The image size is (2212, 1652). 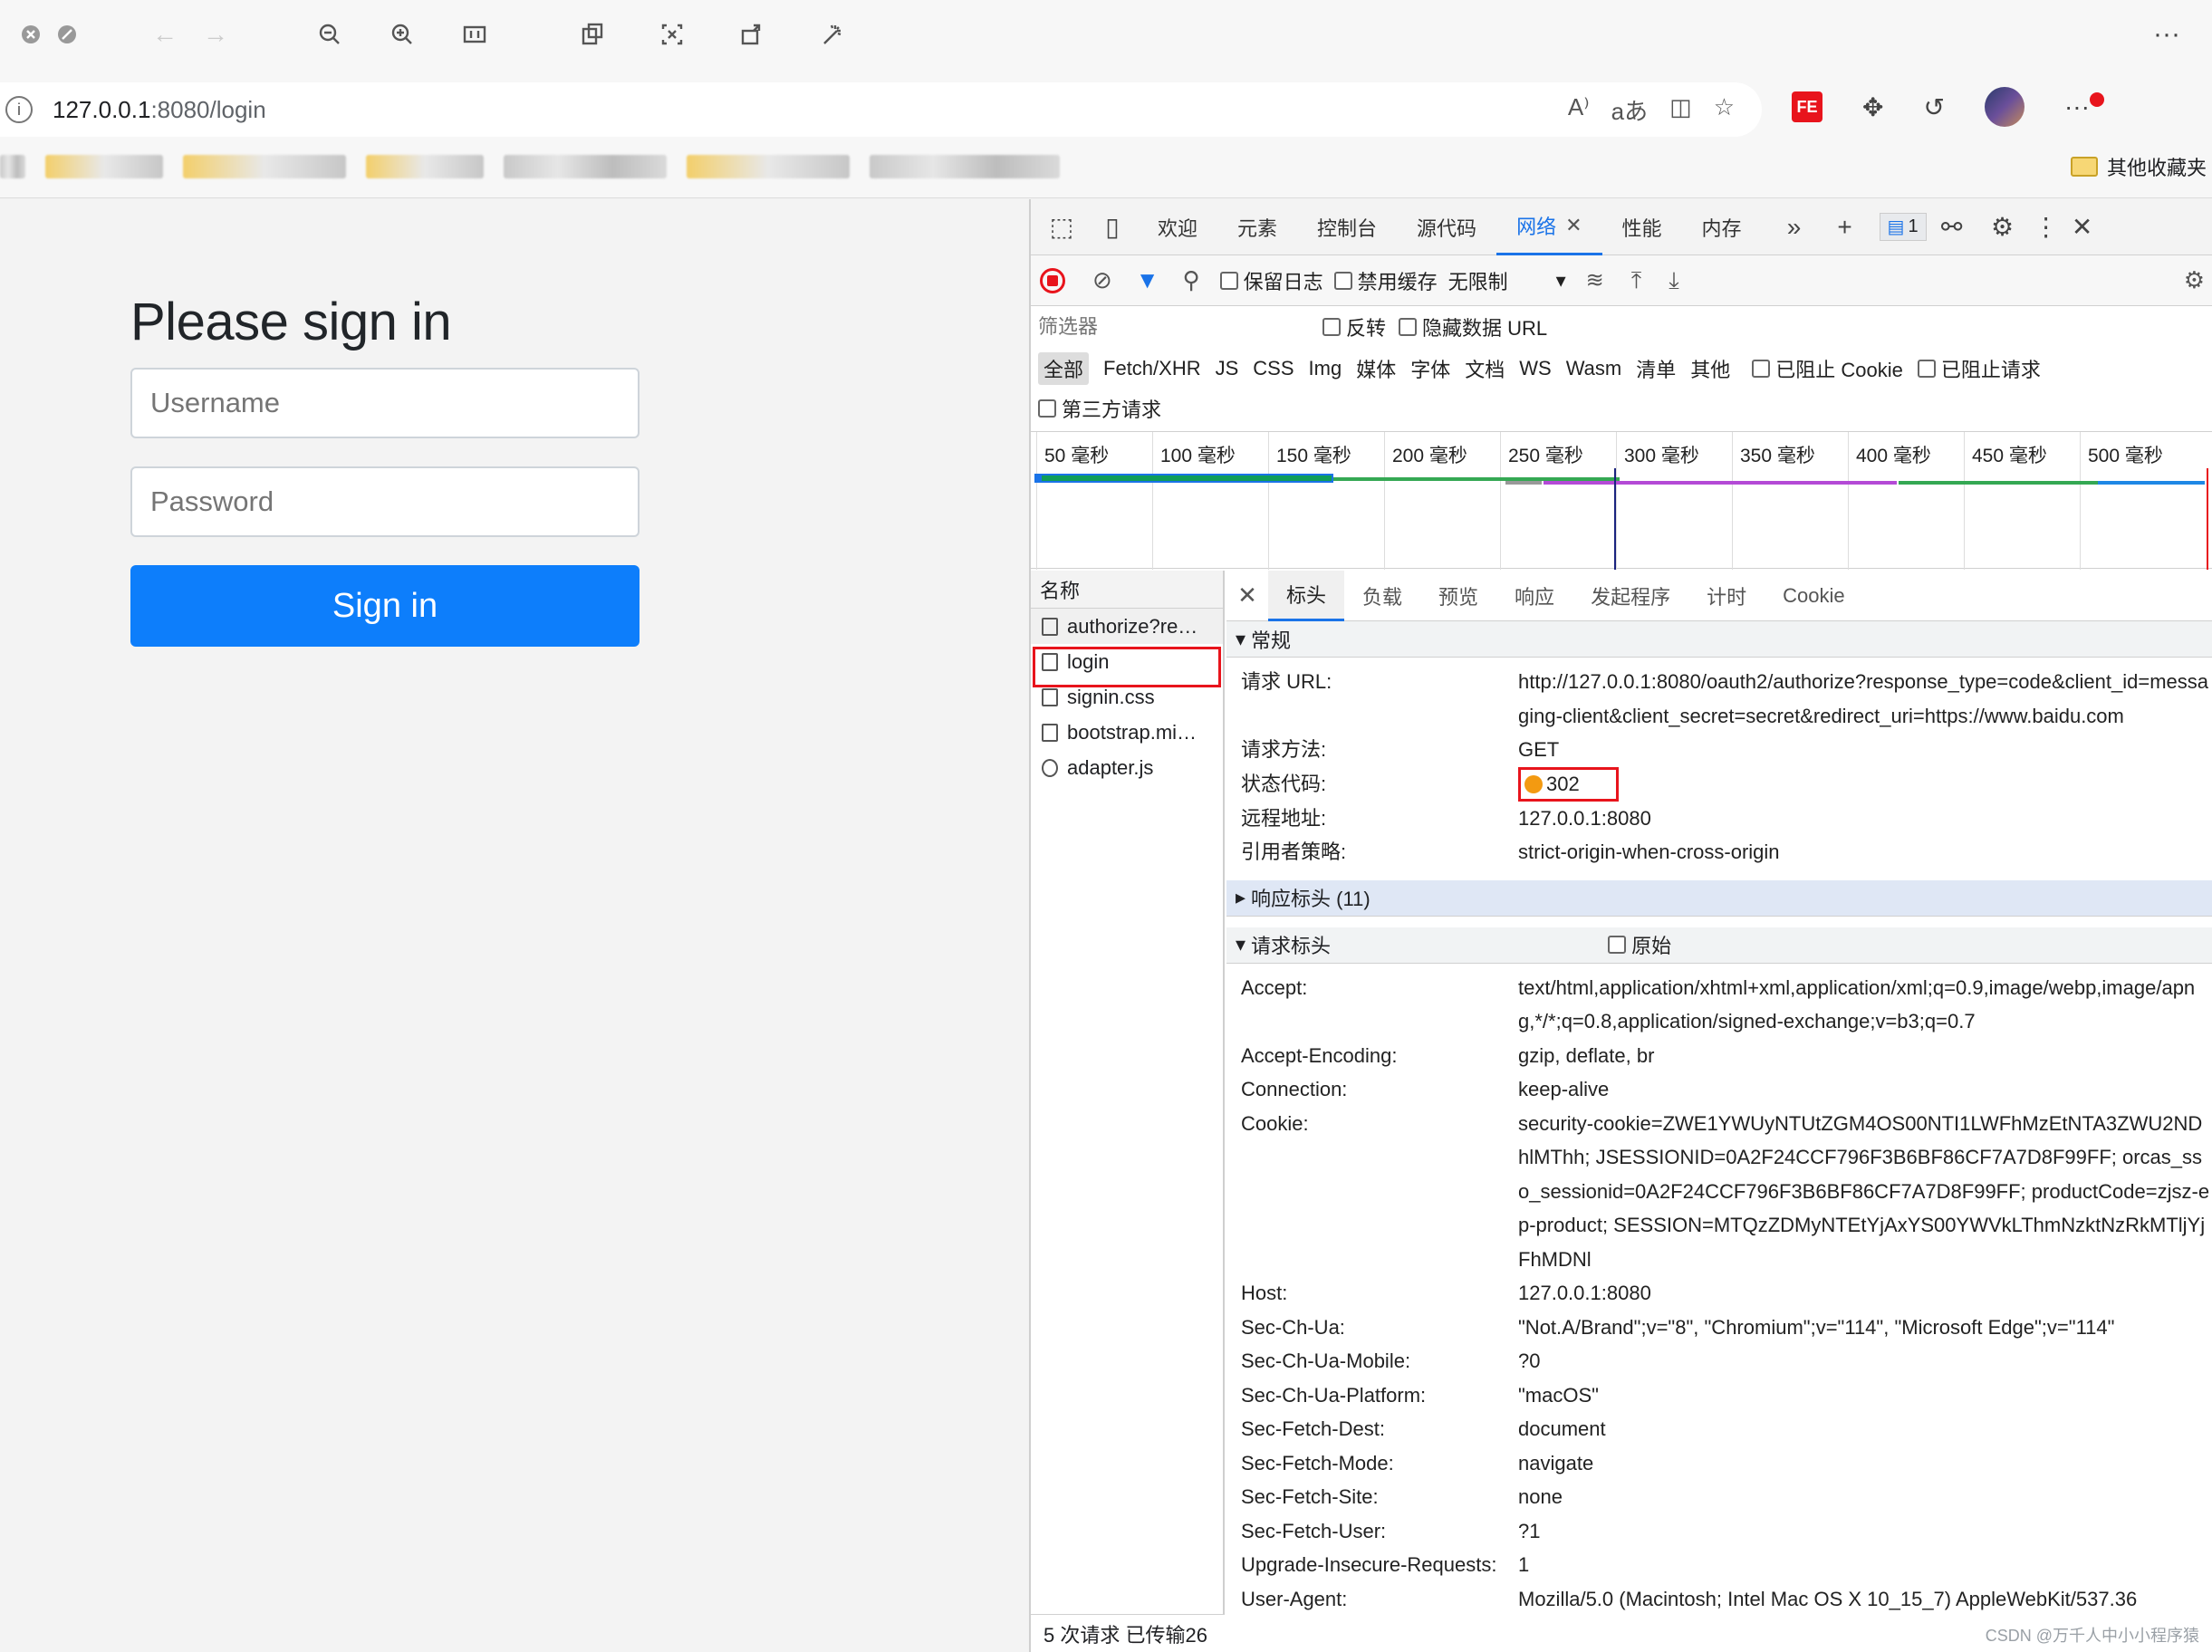 What do you see at coordinates (1535, 368) in the screenshot?
I see `type-filter-ws: WS` at bounding box center [1535, 368].